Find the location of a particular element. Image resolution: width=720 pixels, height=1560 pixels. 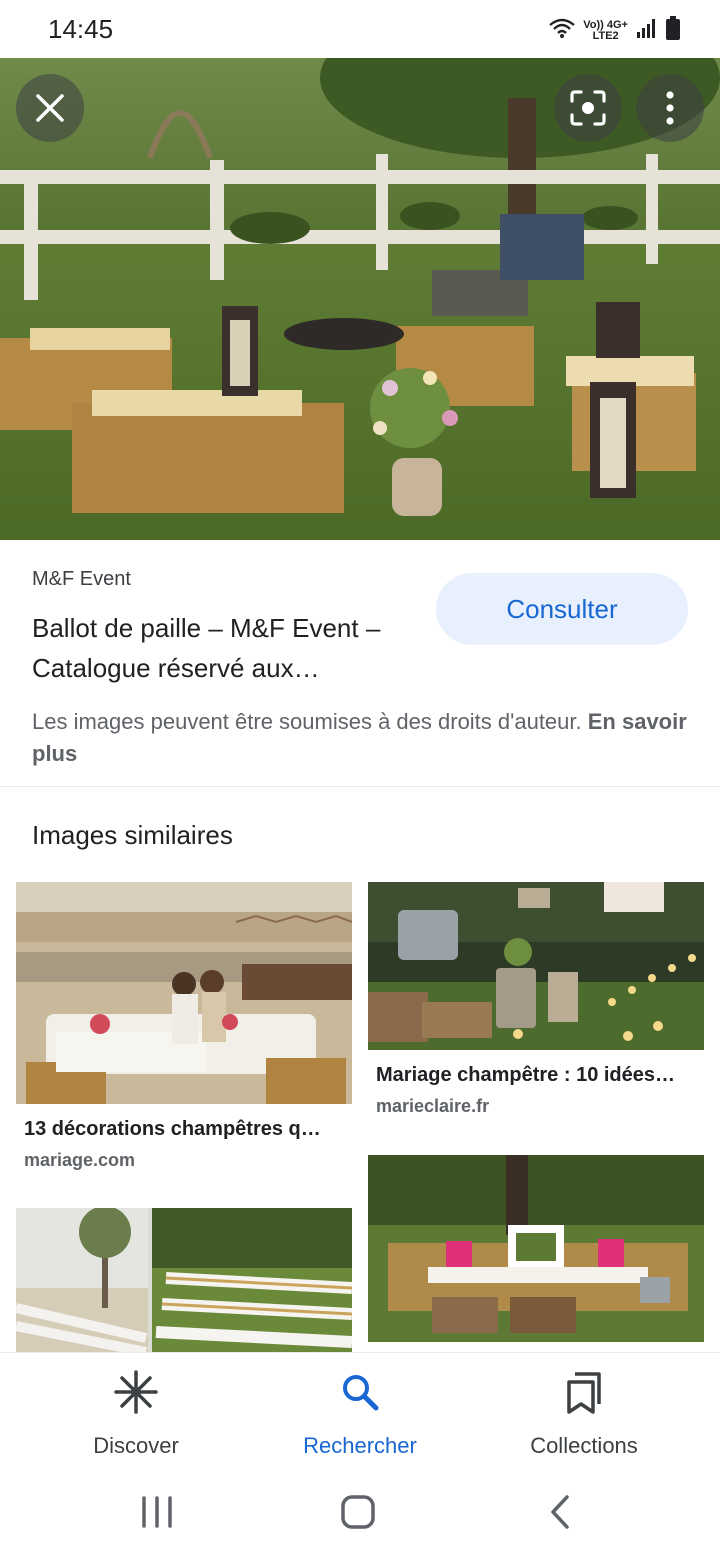

bookmarks-icon is located at coordinates (584, 1394).